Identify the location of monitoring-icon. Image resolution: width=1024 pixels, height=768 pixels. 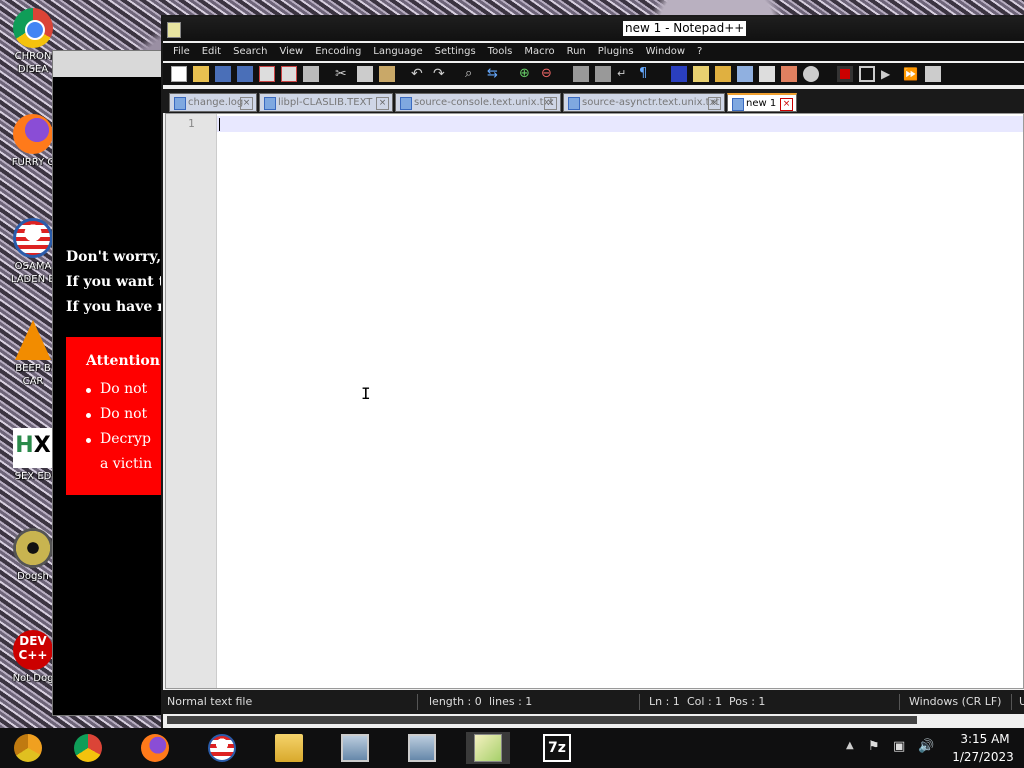
(789, 74).